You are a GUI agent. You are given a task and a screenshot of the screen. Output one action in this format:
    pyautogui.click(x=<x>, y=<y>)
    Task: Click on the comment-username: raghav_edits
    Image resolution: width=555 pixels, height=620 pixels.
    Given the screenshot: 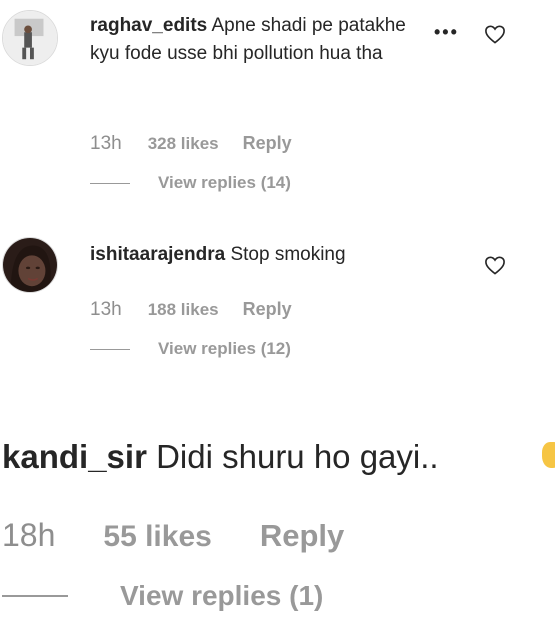 What is the action you would take?
    pyautogui.click(x=148, y=25)
    